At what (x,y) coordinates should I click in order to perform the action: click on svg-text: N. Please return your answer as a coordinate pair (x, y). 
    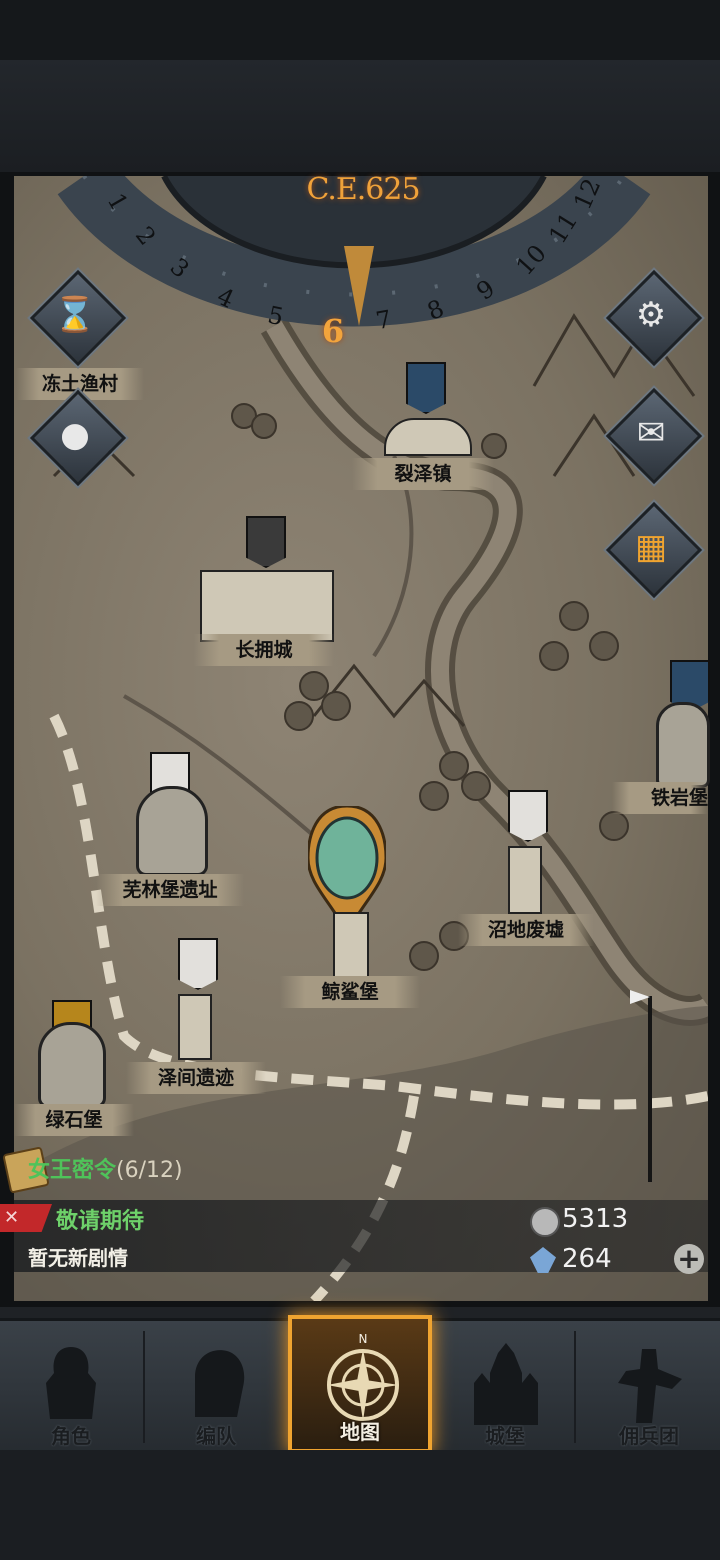
    Looking at the image, I should click on (363, 1339).